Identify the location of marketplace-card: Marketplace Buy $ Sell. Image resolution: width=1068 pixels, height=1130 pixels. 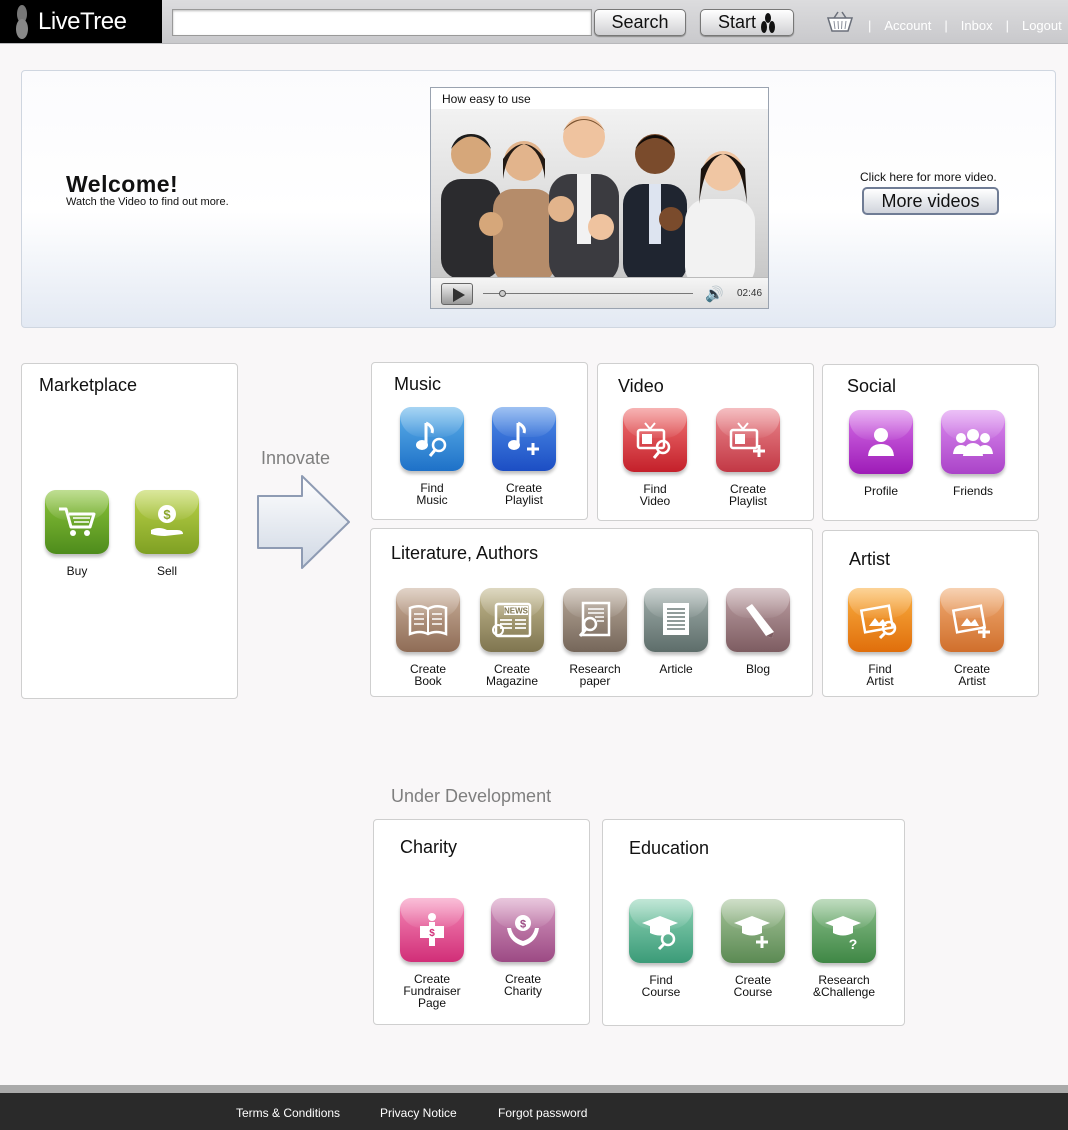
(129, 531).